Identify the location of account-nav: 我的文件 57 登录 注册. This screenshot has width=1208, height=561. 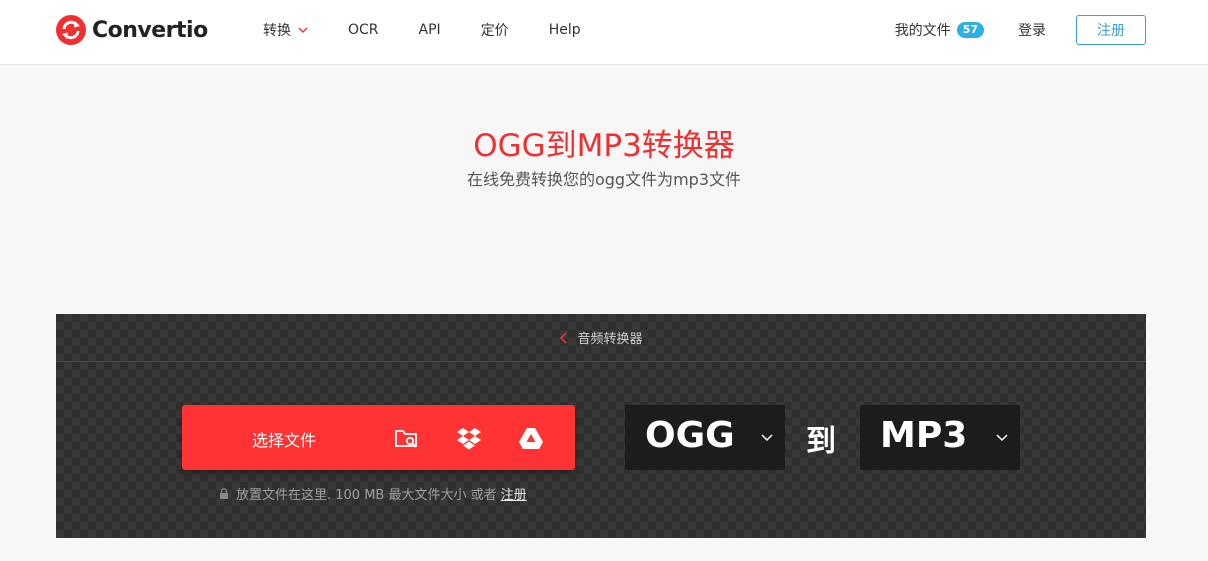
(1020, 30).